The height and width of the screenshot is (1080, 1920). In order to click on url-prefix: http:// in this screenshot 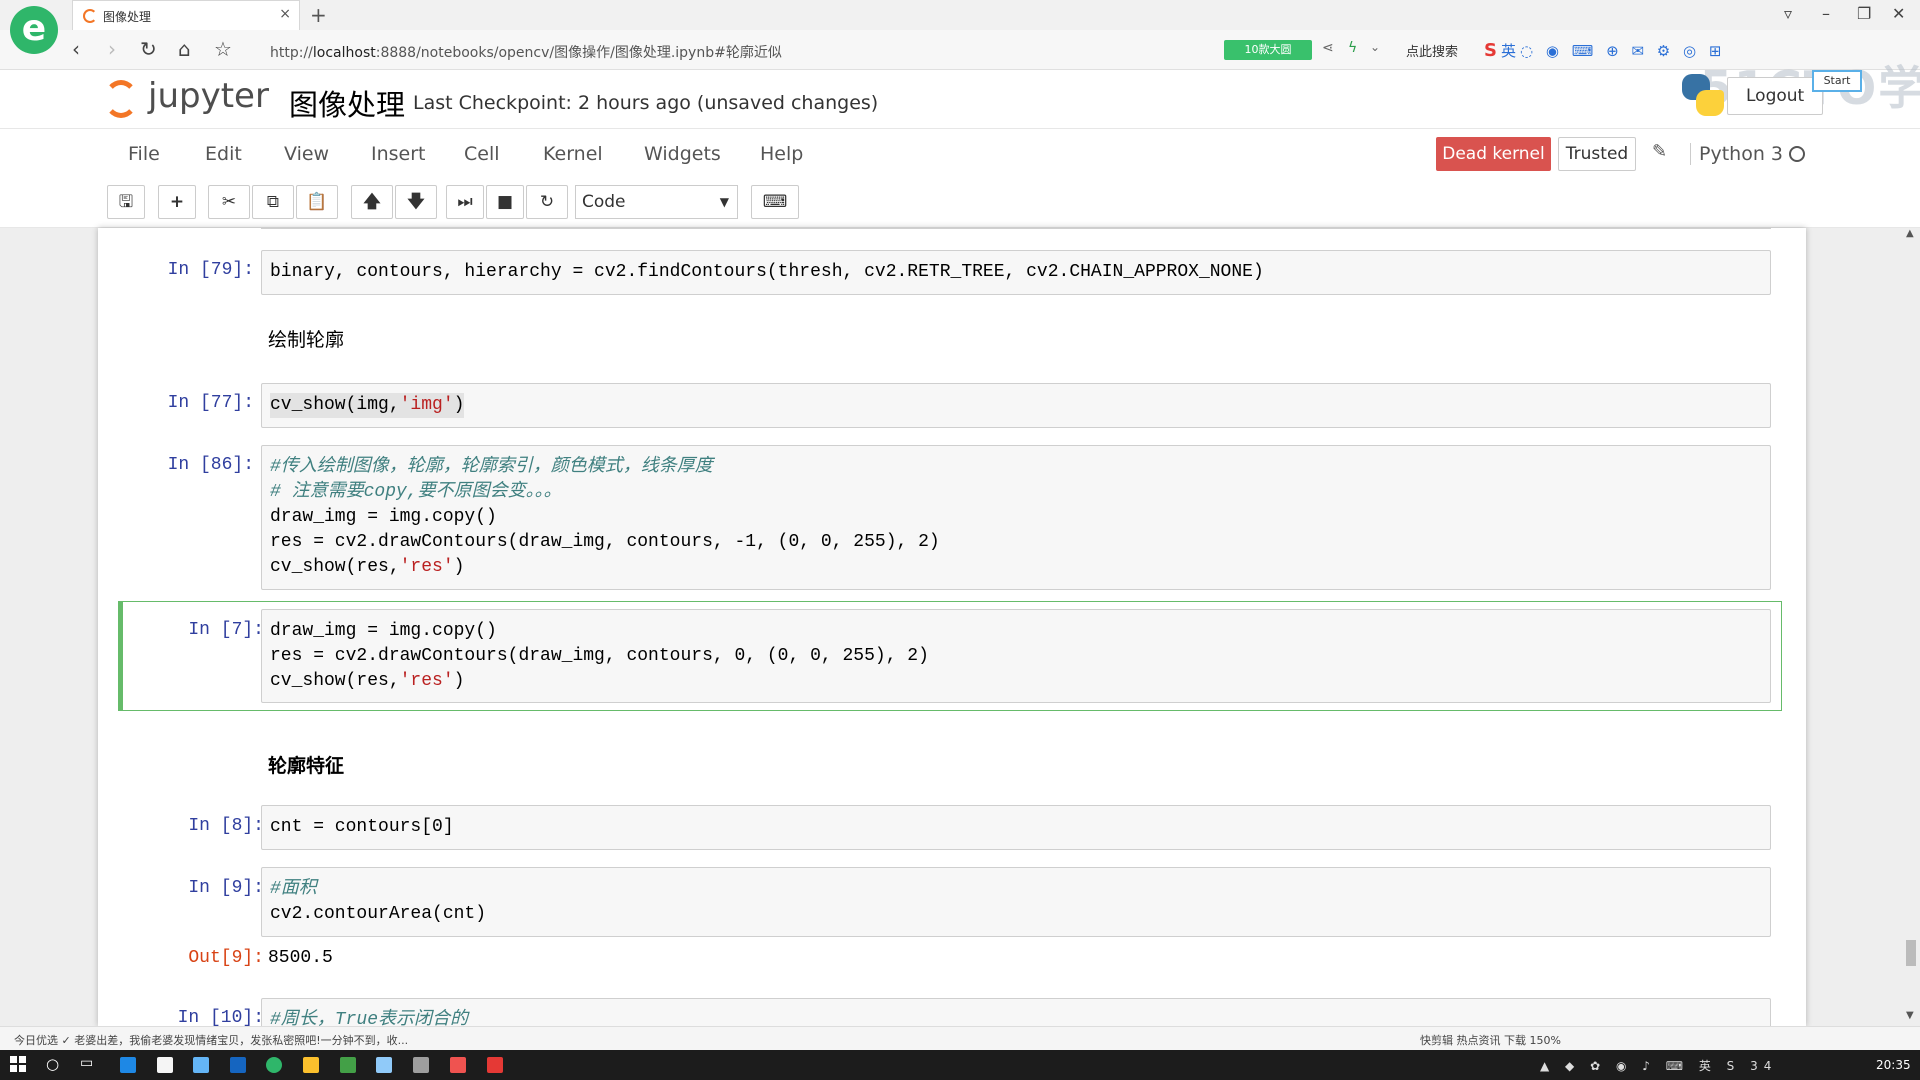, I will do `click(291, 53)`.